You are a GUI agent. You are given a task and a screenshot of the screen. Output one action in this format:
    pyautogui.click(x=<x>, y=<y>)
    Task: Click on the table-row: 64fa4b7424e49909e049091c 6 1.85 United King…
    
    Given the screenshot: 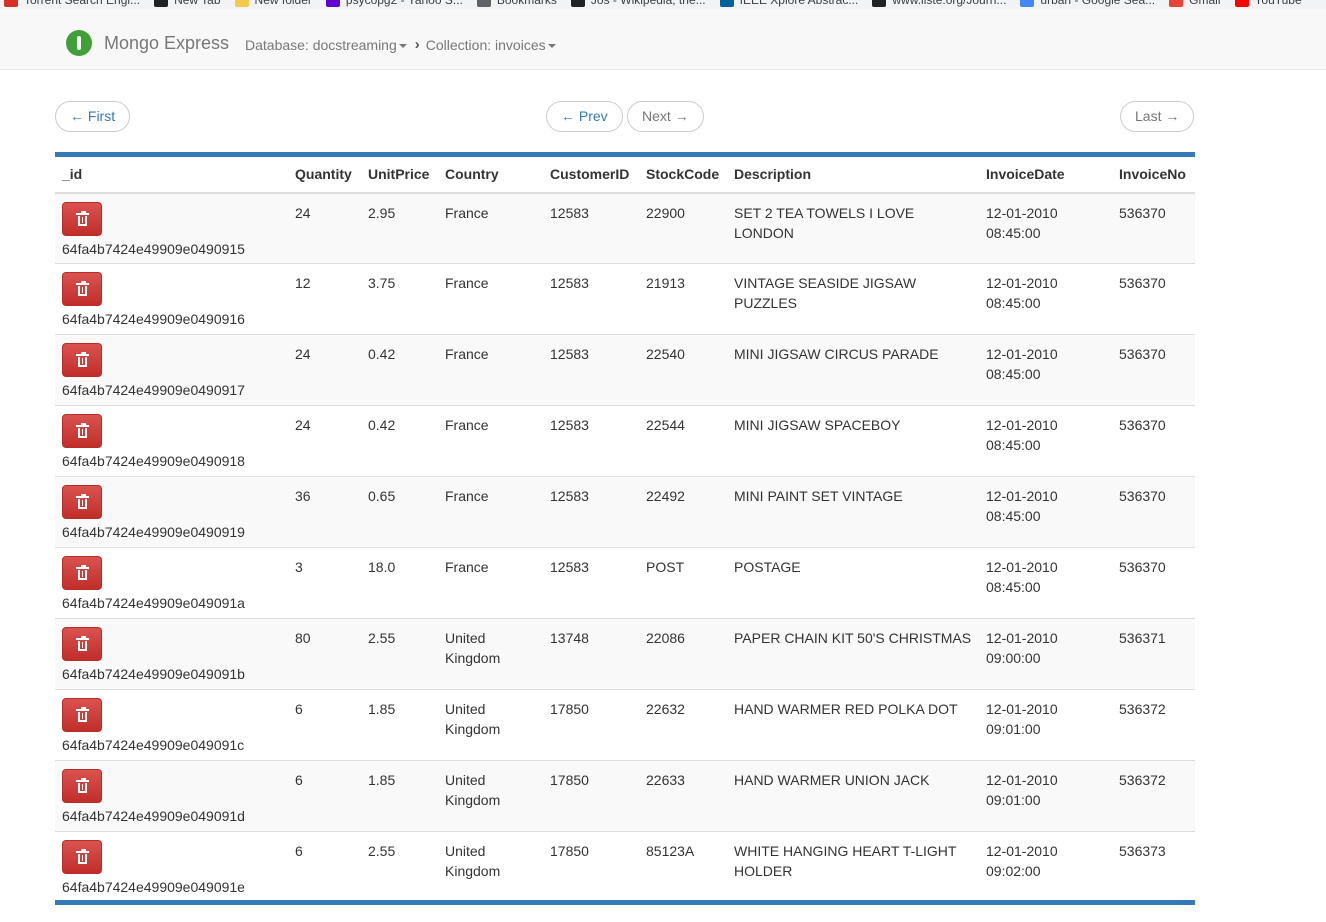 What is the action you would take?
    pyautogui.click(x=625, y=725)
    